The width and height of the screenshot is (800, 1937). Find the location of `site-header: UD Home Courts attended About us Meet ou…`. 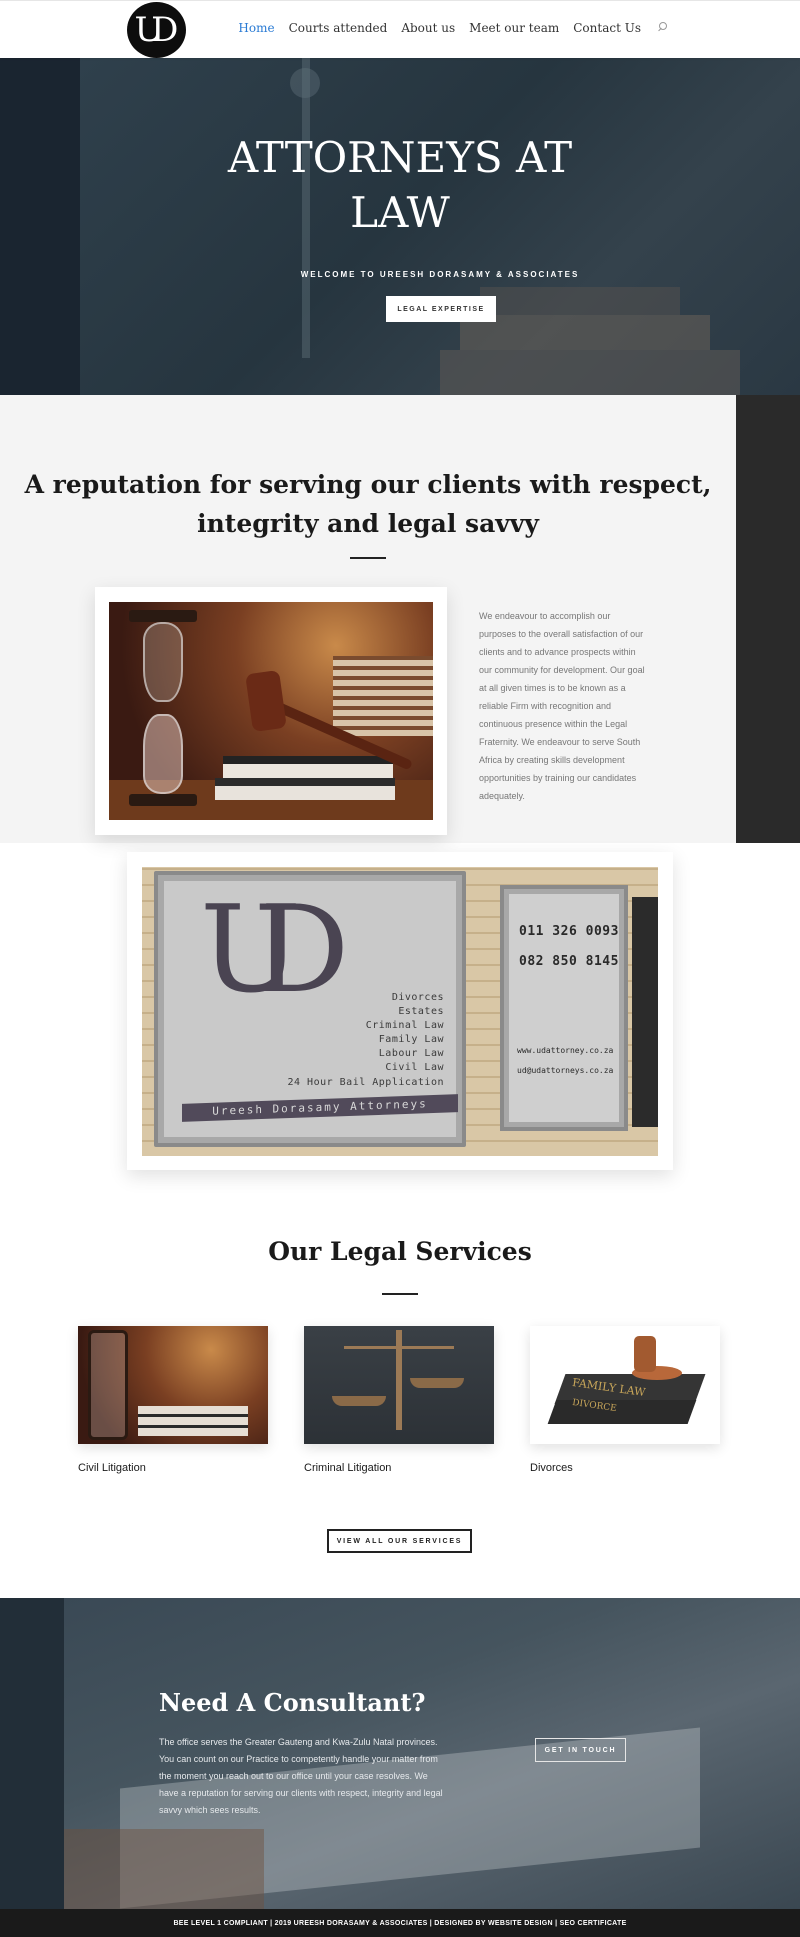

site-header: UD Home Courts attended About us Meet ou… is located at coordinates (400, 29).